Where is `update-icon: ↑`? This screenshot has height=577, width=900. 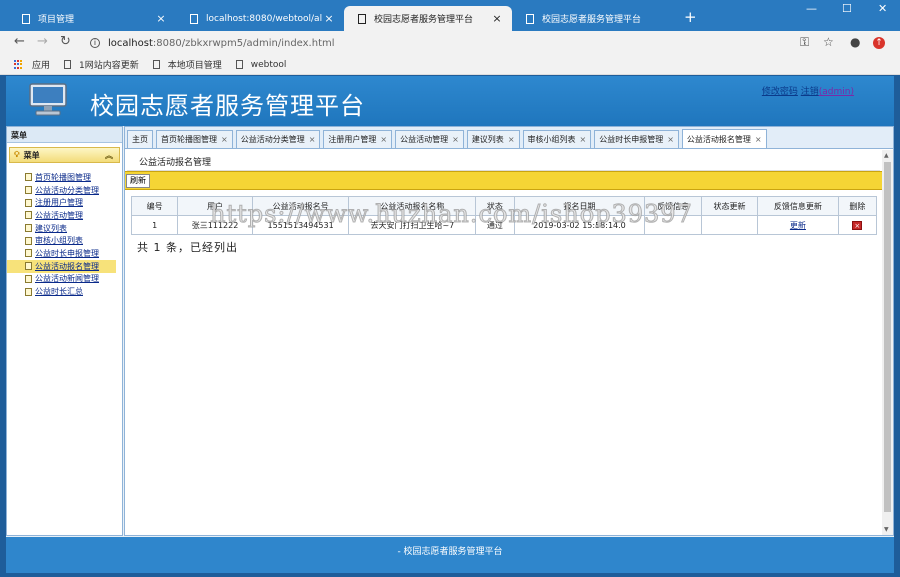 update-icon: ↑ is located at coordinates (879, 43).